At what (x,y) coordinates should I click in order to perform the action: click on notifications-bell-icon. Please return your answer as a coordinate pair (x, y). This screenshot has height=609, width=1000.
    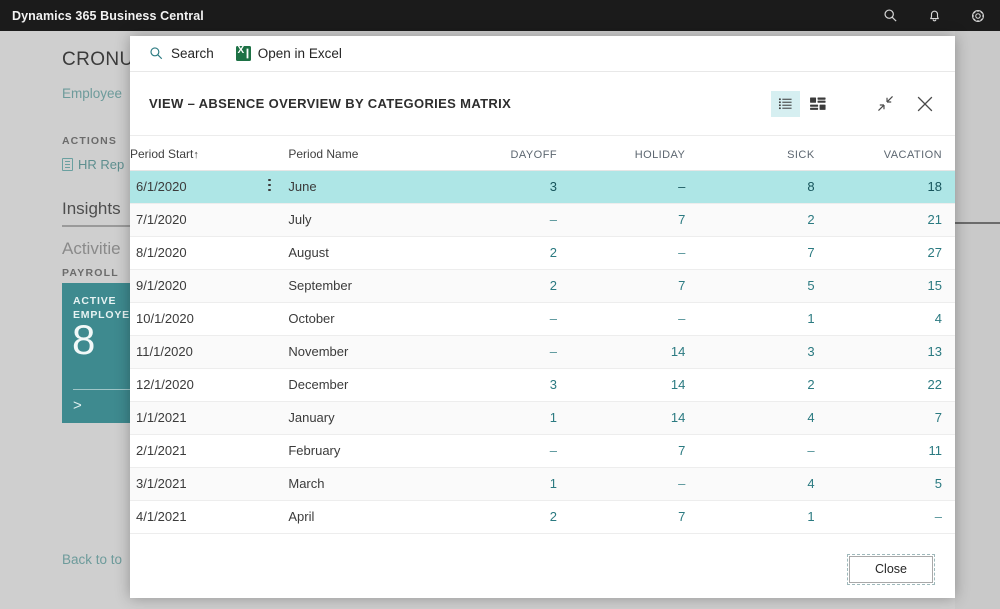
    Looking at the image, I should click on (934, 15).